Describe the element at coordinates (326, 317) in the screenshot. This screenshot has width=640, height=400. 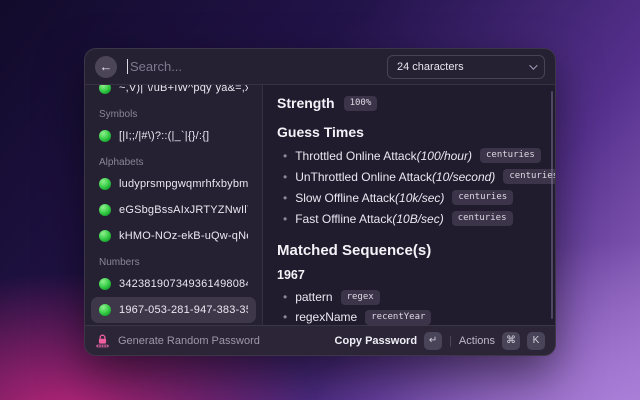
I see `matched-key-label: regexName` at that location.